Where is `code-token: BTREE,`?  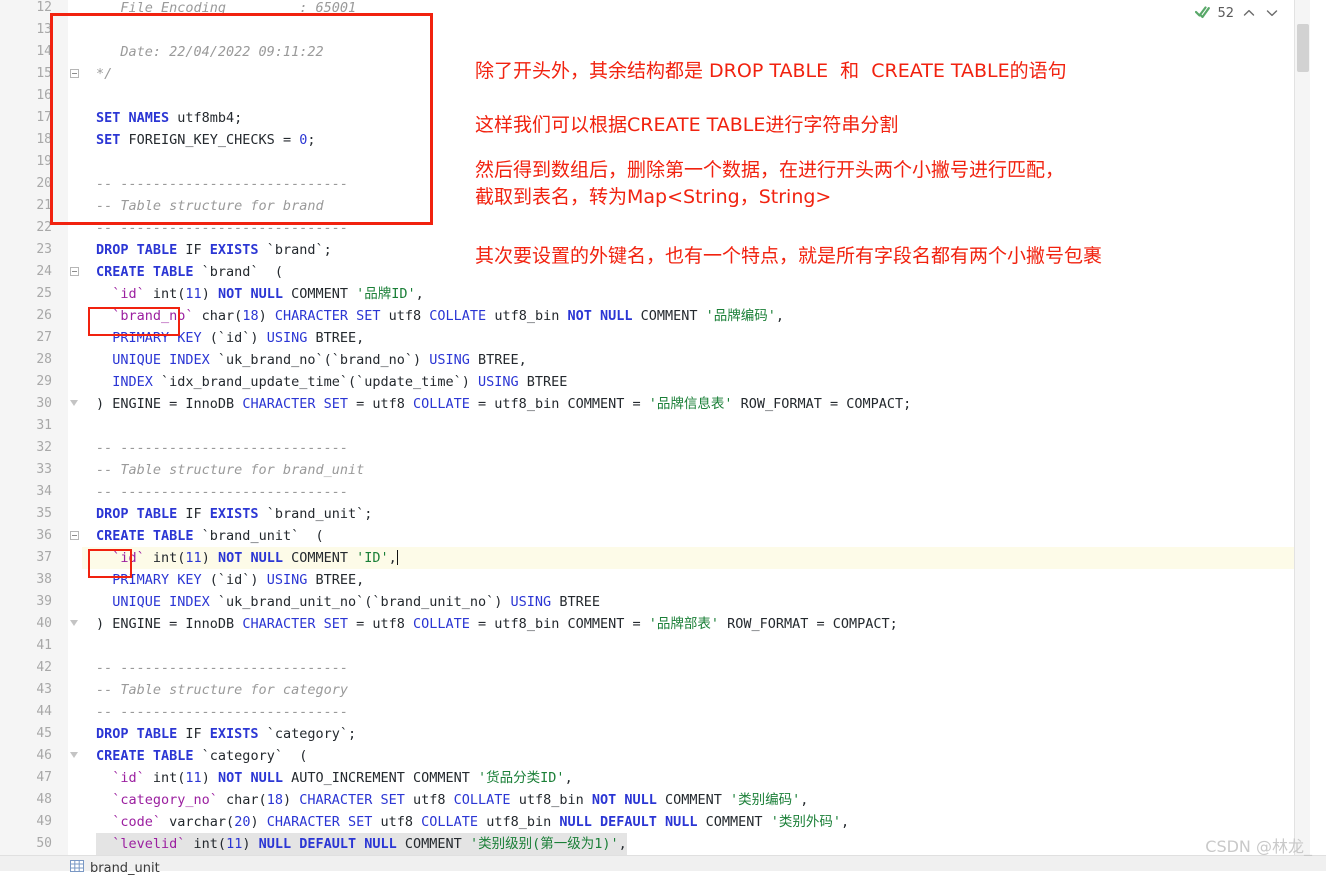
code-token: BTREE, is located at coordinates (340, 338).